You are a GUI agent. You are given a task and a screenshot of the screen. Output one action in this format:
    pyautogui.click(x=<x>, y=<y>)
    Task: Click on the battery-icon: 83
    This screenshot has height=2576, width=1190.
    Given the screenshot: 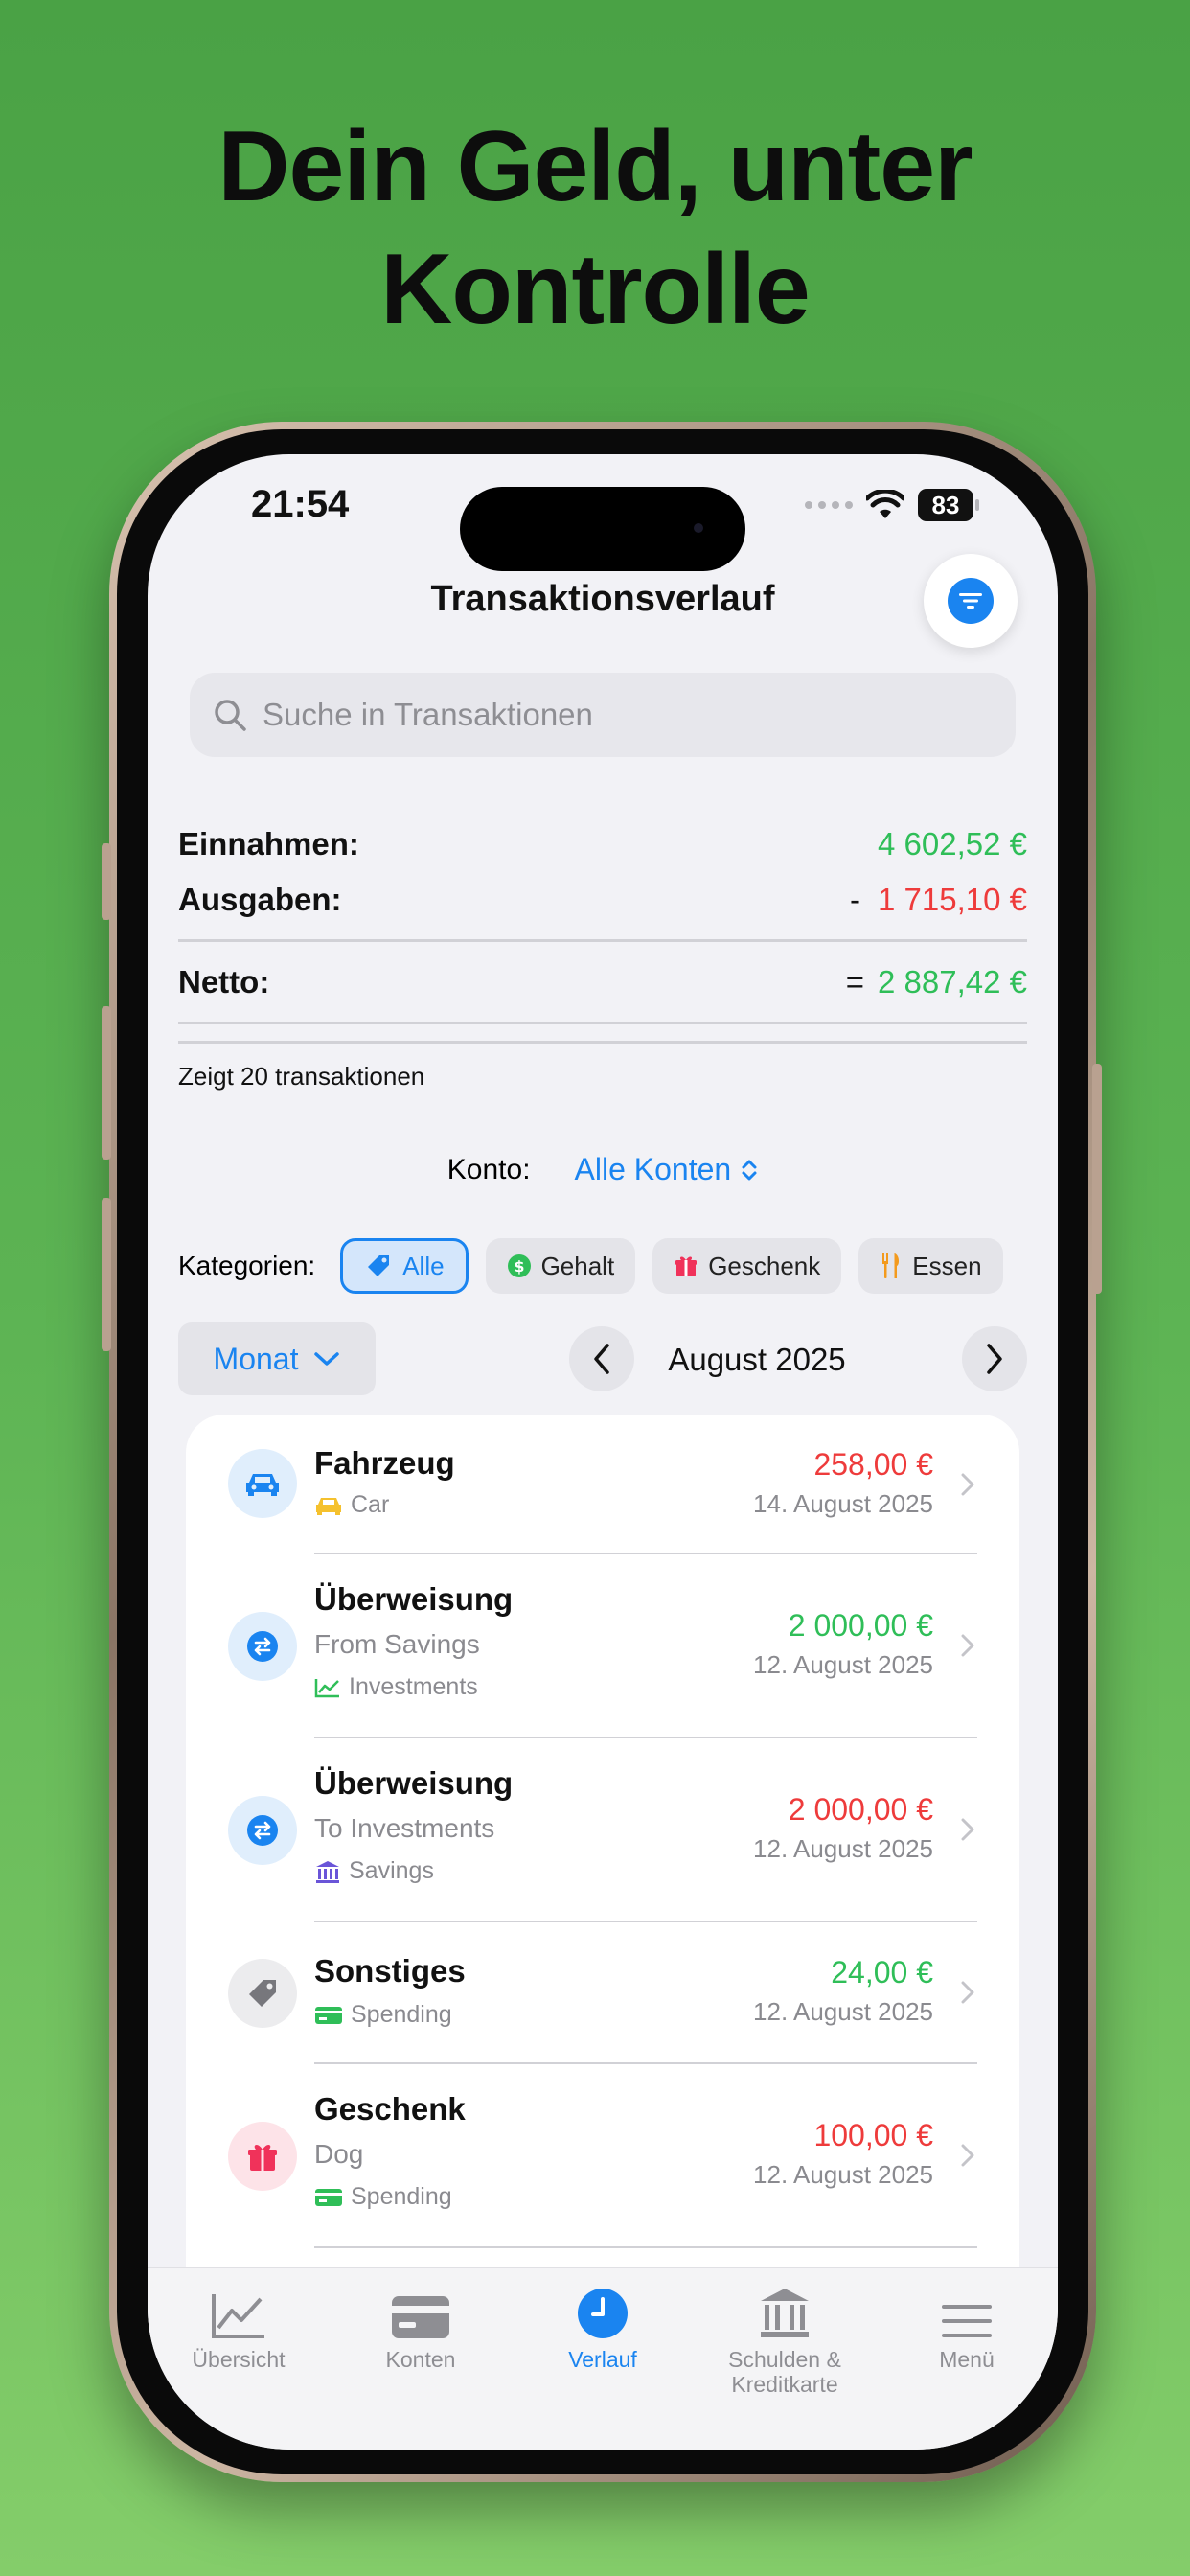 What is the action you would take?
    pyautogui.click(x=949, y=505)
    